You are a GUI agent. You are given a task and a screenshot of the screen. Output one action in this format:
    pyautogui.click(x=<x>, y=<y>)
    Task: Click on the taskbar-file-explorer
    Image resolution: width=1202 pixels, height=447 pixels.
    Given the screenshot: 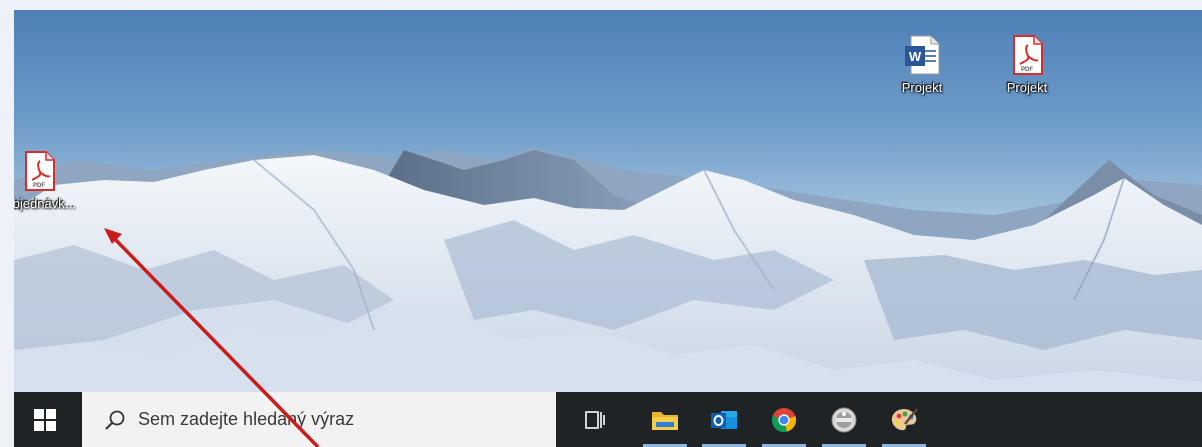 What is the action you would take?
    pyautogui.click(x=665, y=419)
    